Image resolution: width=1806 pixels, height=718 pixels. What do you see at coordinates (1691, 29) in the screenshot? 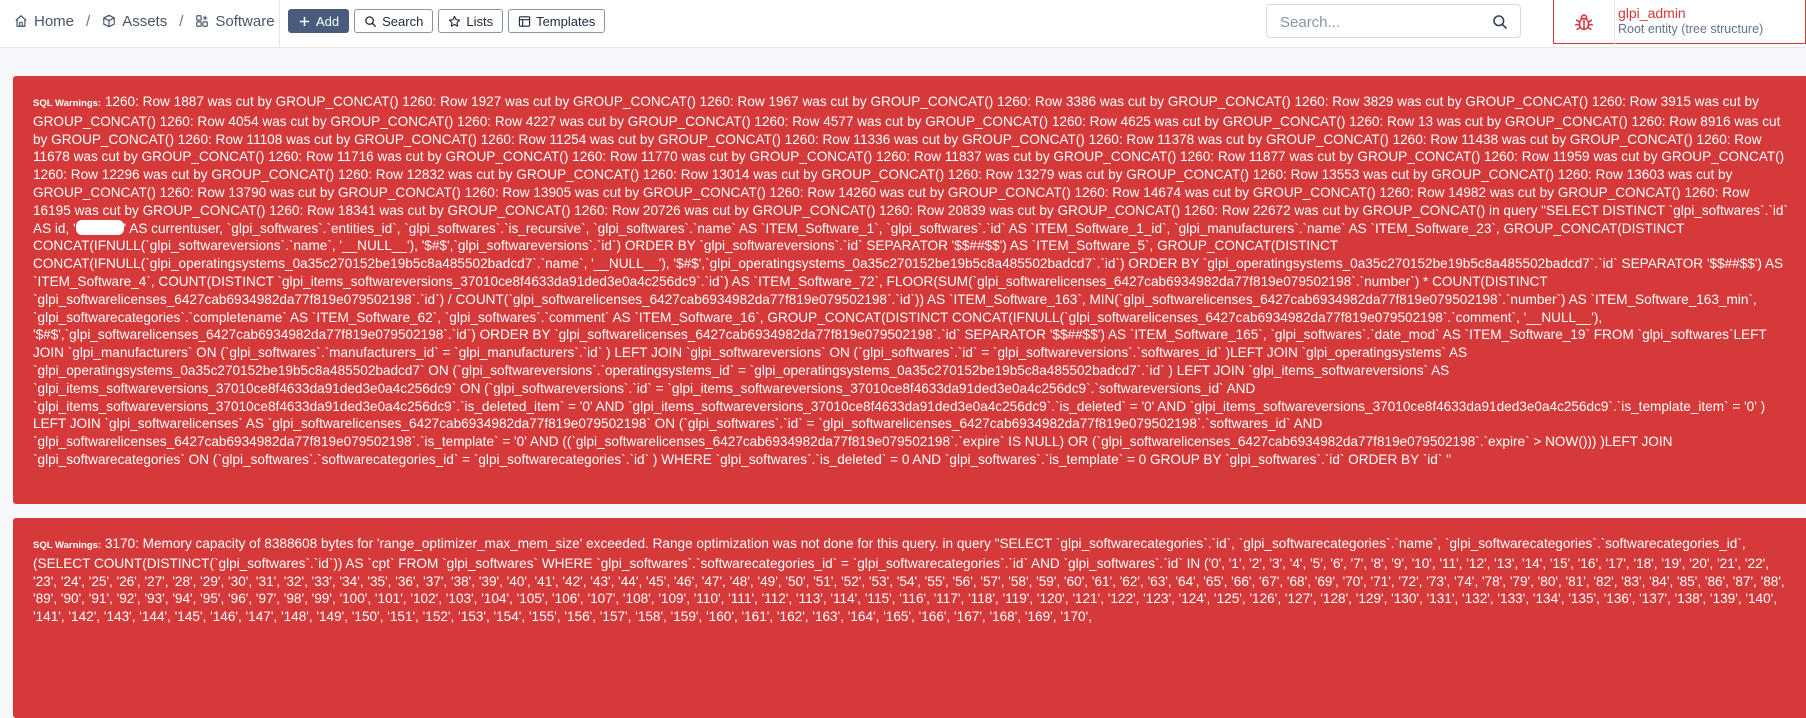
I see `user-entity: Root entity (tree structure)` at bounding box center [1691, 29].